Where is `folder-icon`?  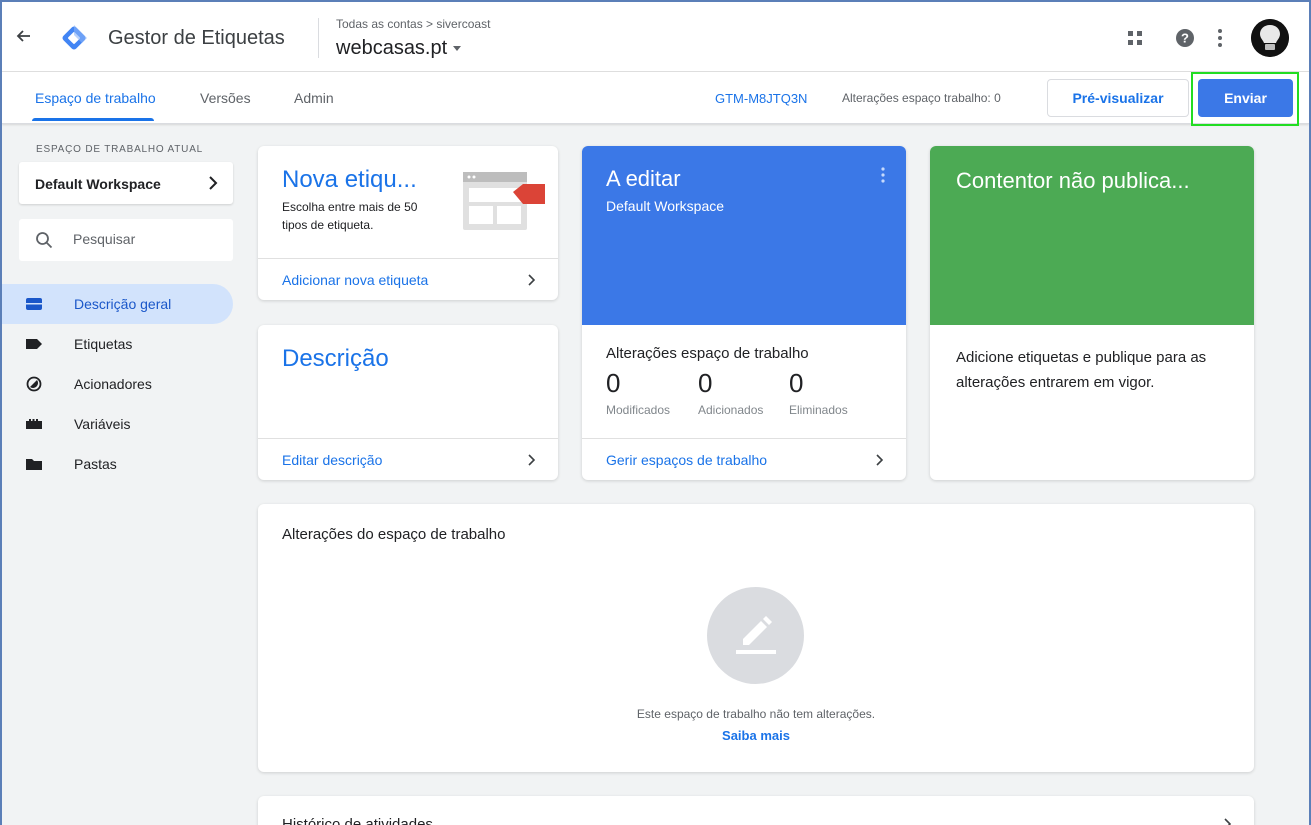 folder-icon is located at coordinates (34, 464).